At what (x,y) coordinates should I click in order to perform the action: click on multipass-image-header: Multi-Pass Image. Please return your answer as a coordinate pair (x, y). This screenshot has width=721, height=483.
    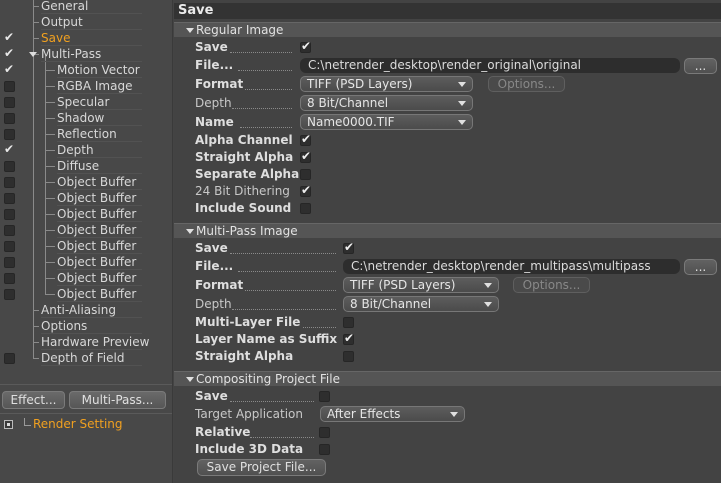
    Looking at the image, I should click on (447, 230).